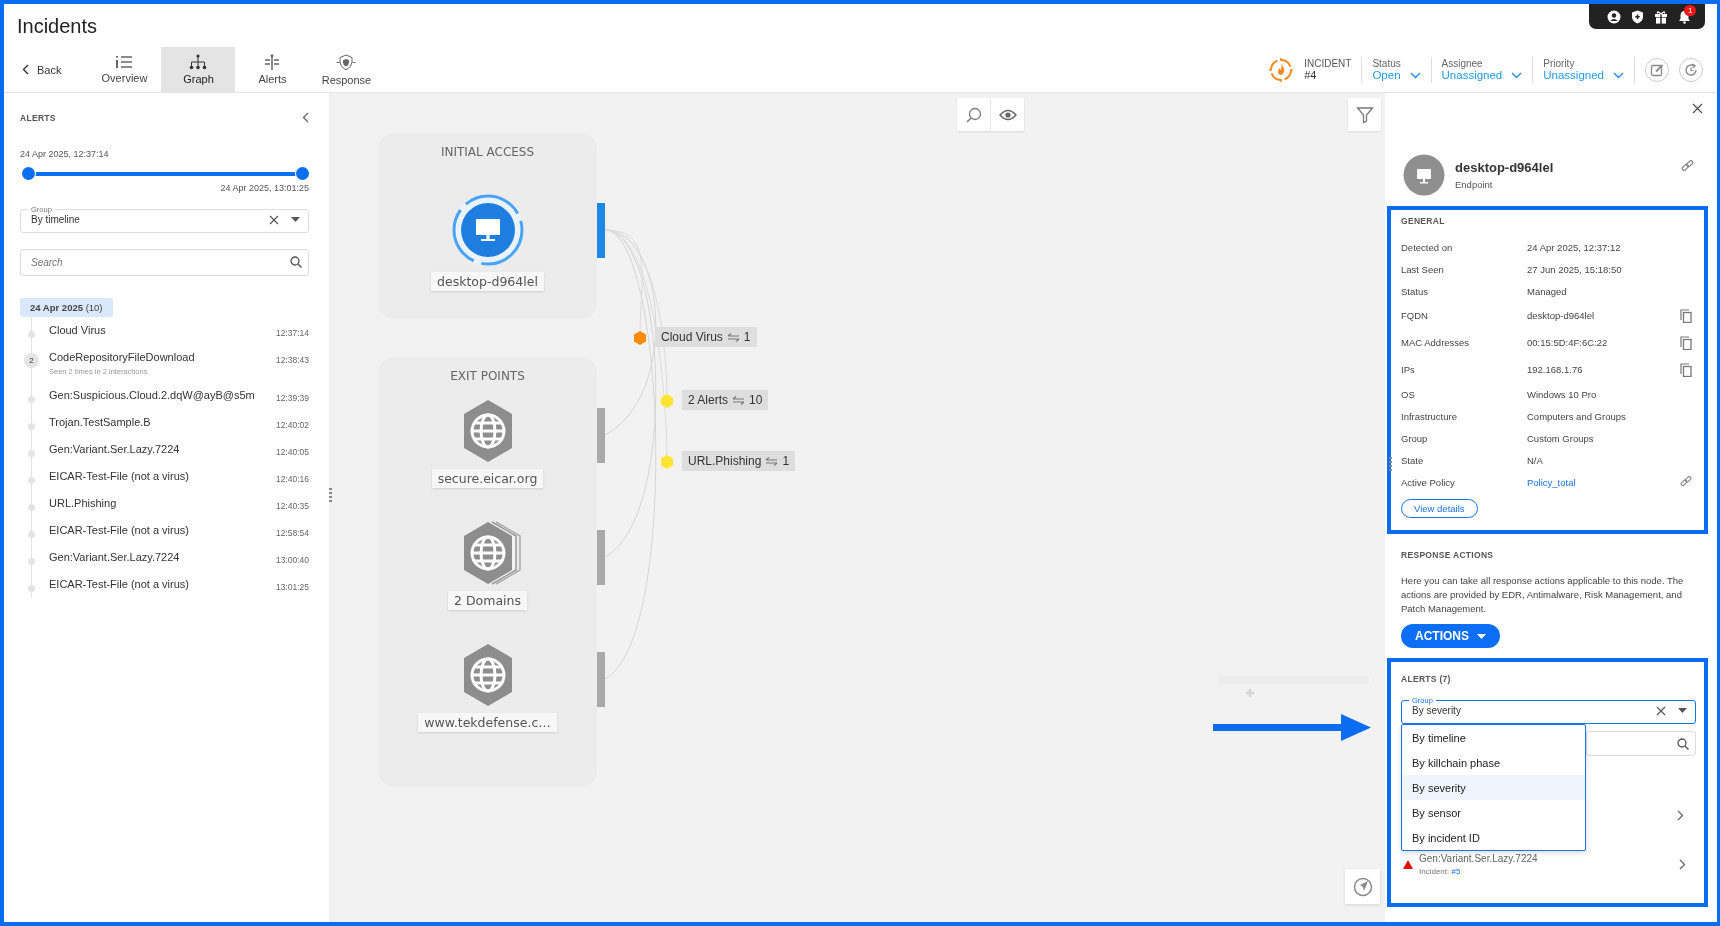 This screenshot has width=1720, height=926. What do you see at coordinates (1428, 482) in the screenshot?
I see `detail-label: Active Policy` at bounding box center [1428, 482].